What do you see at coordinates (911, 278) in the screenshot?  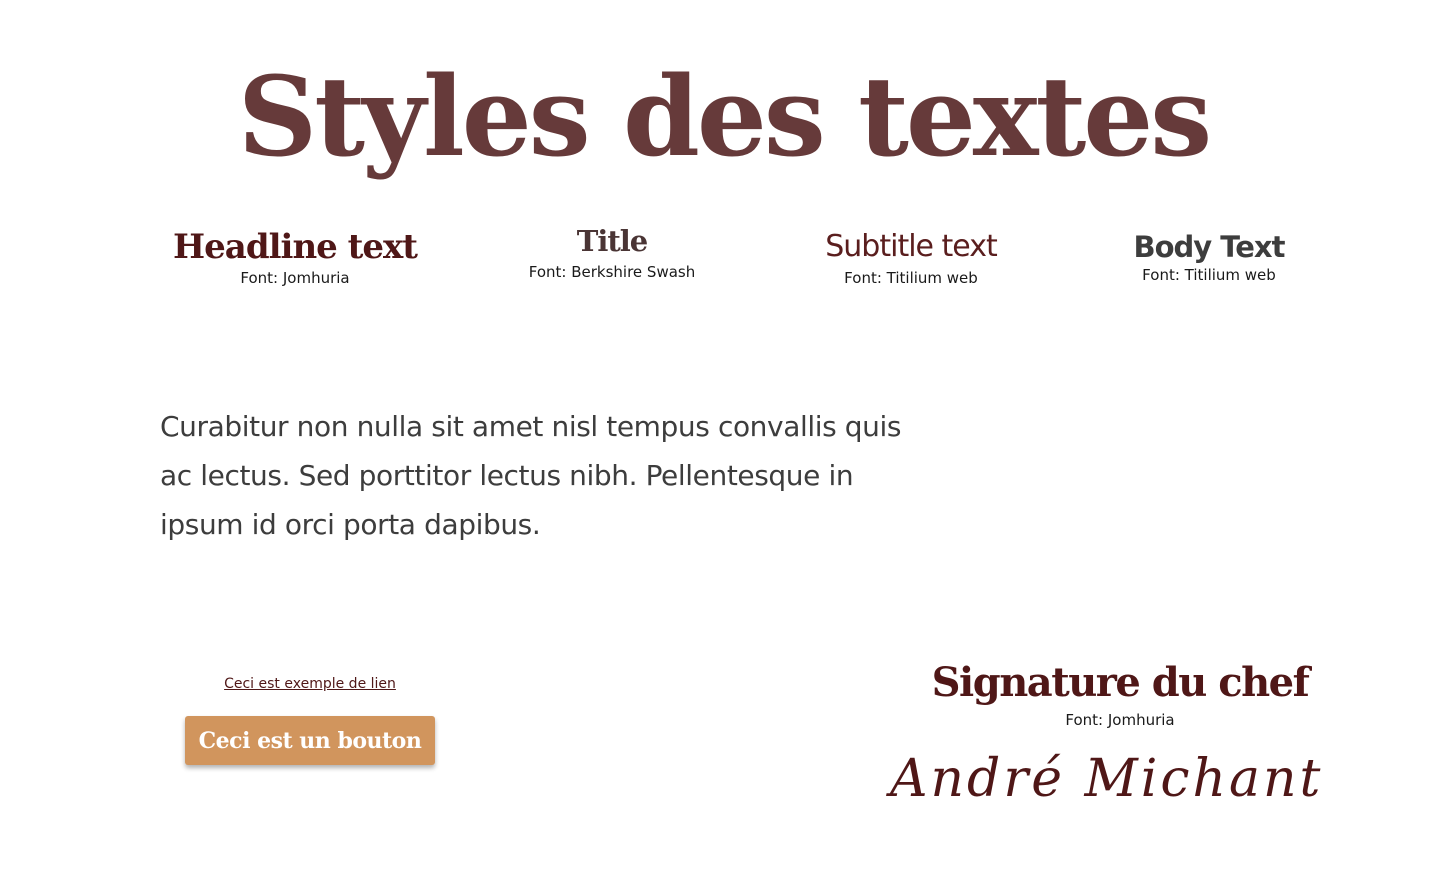 I see `subtitle-font-label: Font: Titilium web` at bounding box center [911, 278].